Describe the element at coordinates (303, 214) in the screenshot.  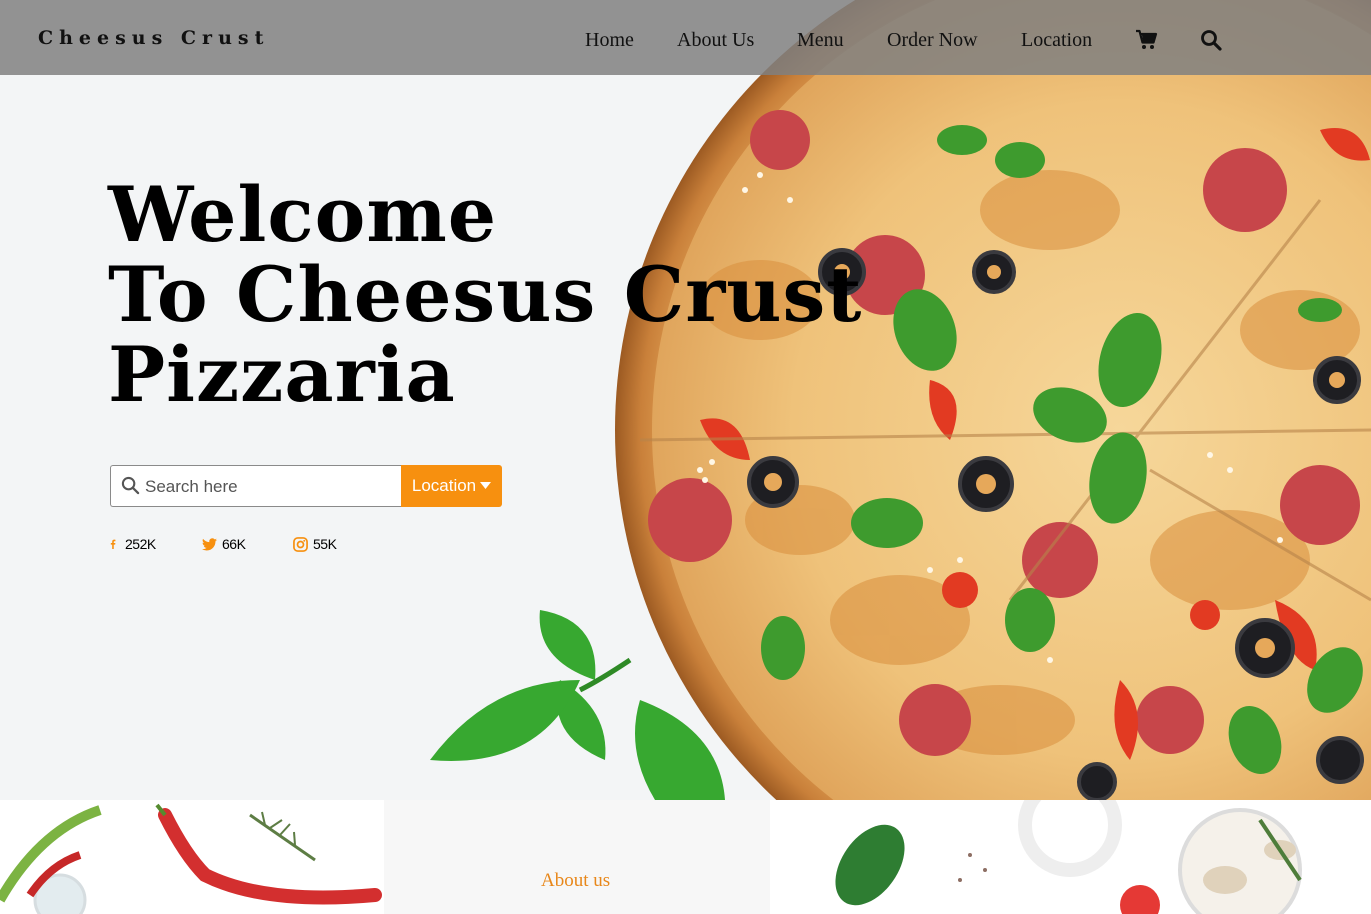
I see `title-line-1: Welcome` at that location.